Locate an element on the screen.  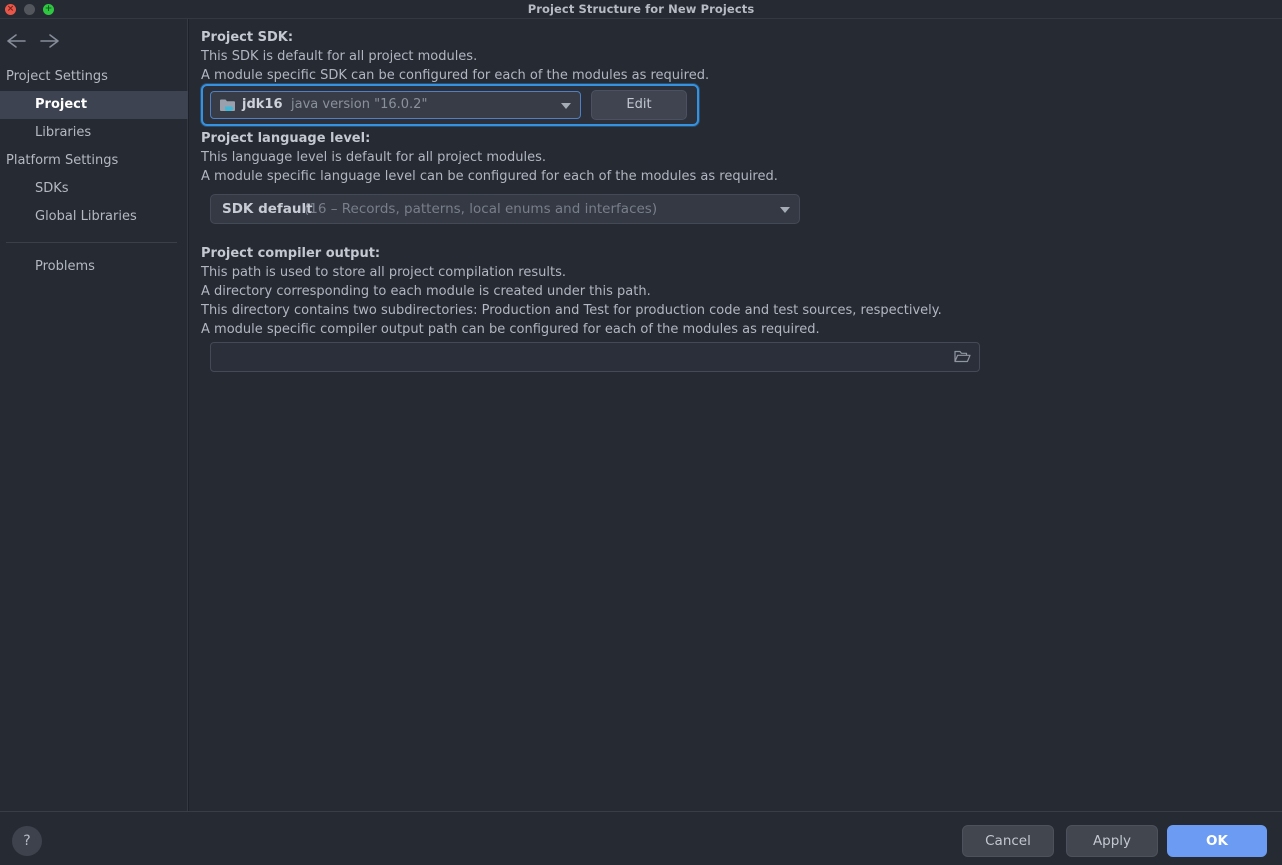
sidebar-item-sdks: SDKs is located at coordinates (94, 189).